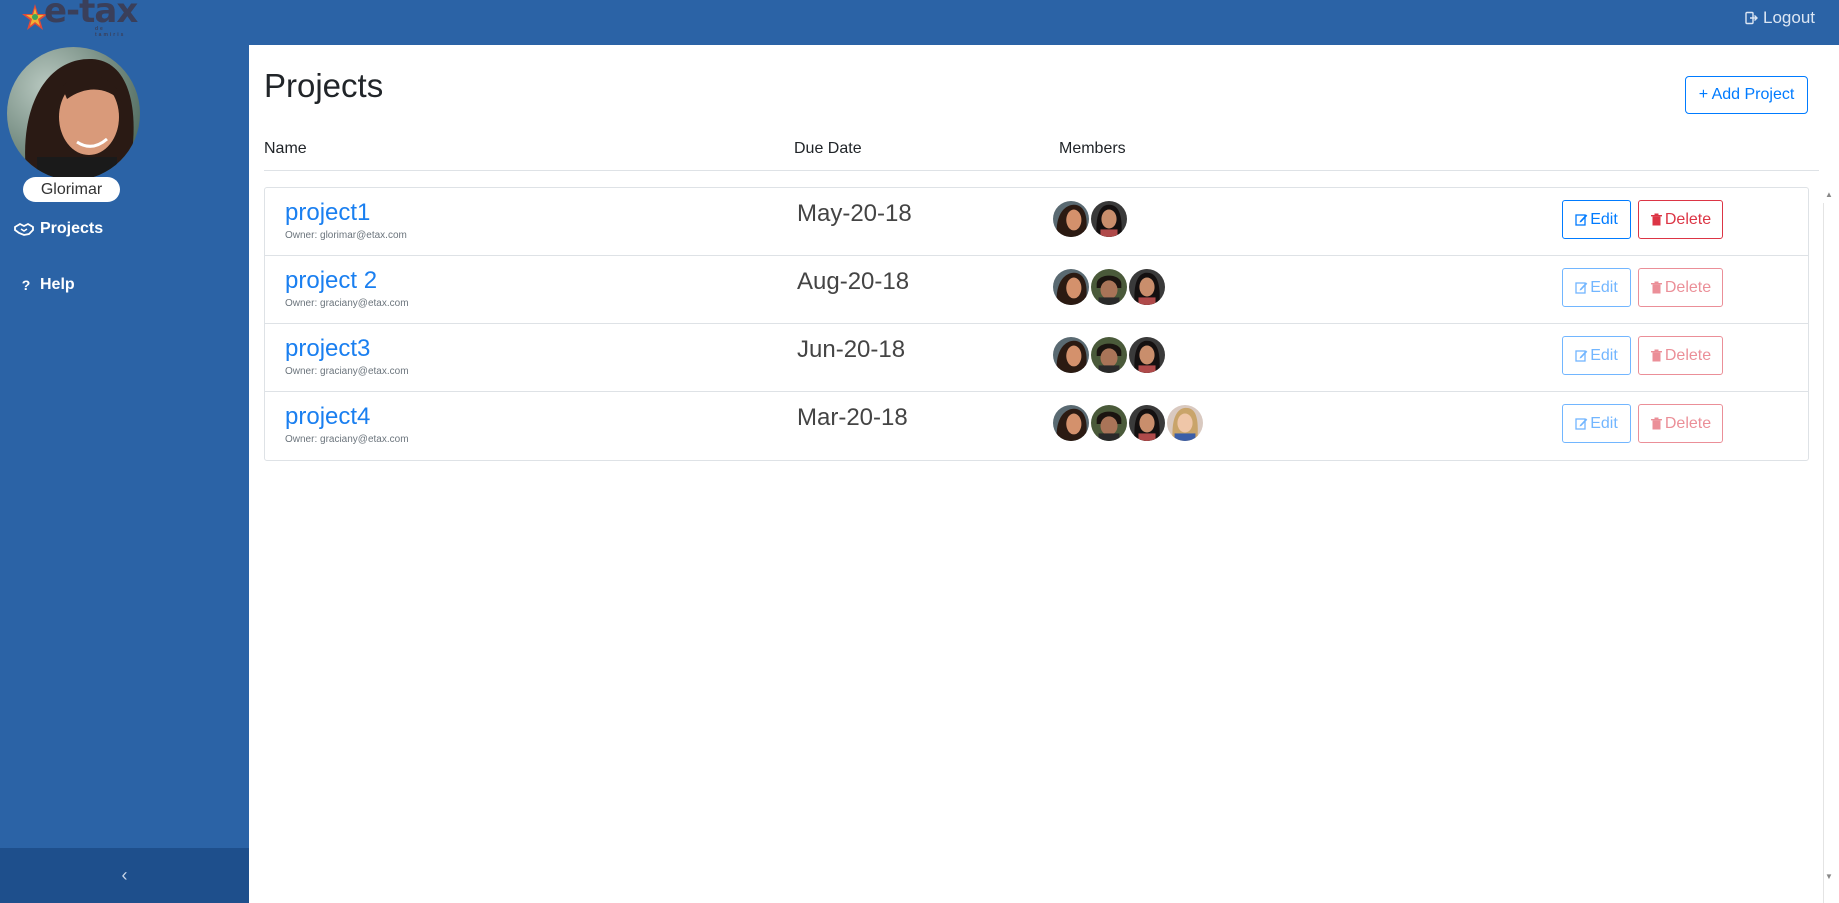 This screenshot has width=1839, height=903. I want to click on project-due-date: Aug-20-18, so click(853, 281).